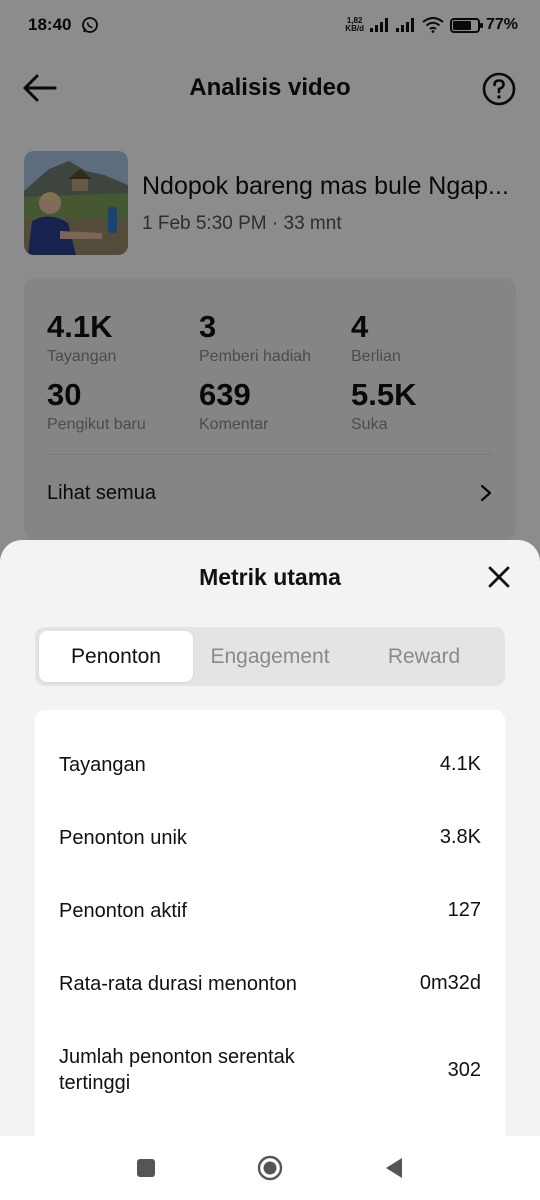 The height and width of the screenshot is (1200, 540). I want to click on home-circle-icon, so click(270, 1168).